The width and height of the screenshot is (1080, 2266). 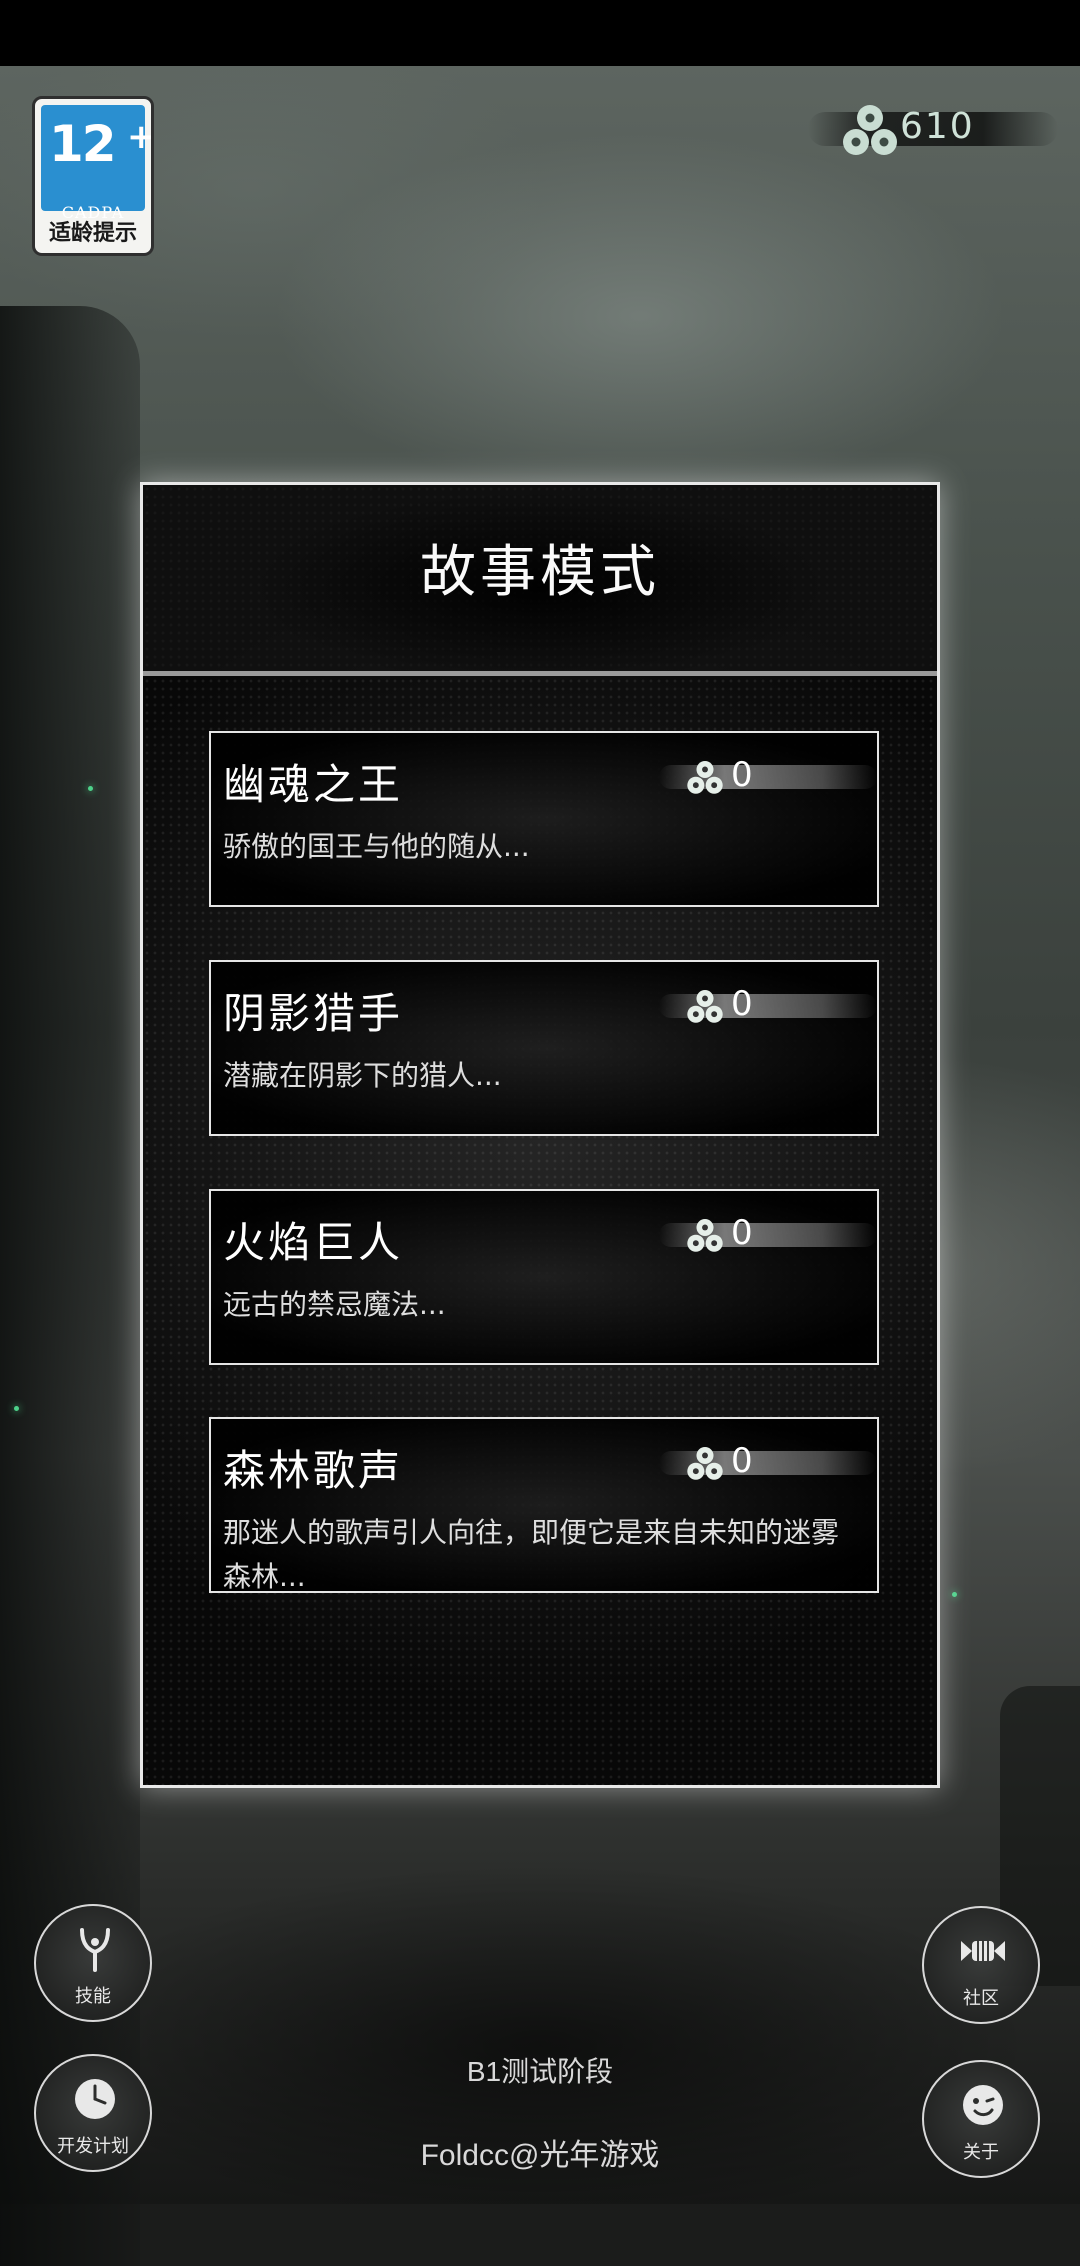 I want to click on skills-label: 技能, so click(x=93, y=1996).